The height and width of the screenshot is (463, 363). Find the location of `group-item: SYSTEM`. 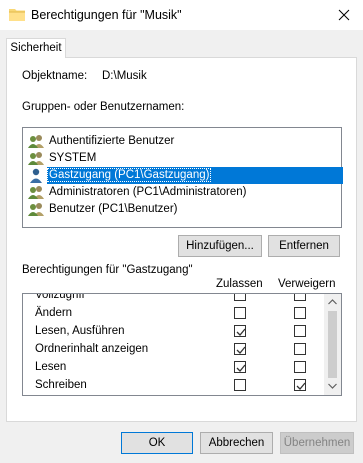

group-item: SYSTEM is located at coordinates (182, 158).